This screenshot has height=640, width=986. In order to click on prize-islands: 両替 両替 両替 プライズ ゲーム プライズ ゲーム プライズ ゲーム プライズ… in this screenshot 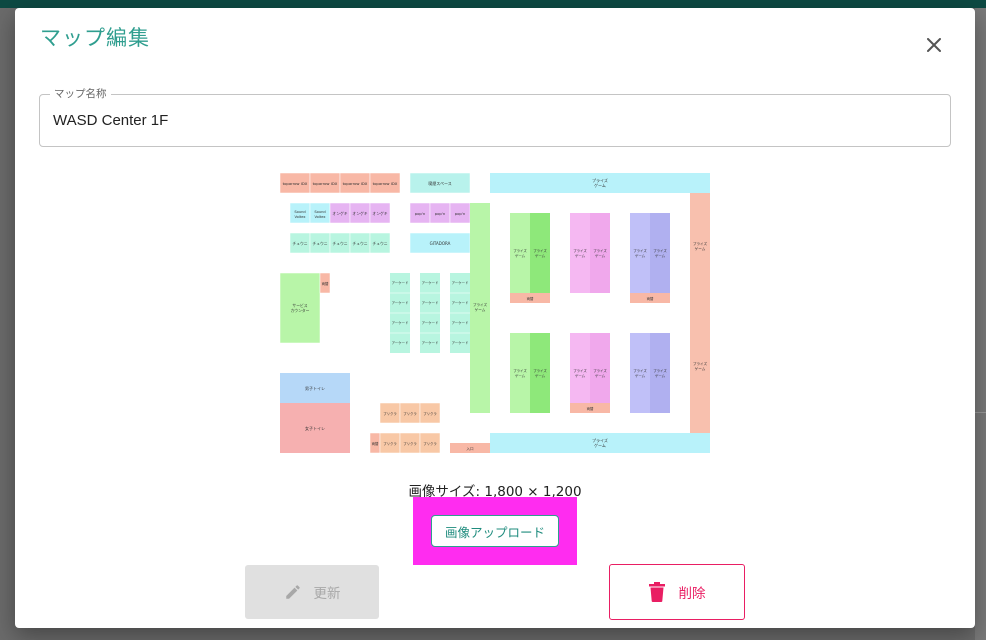, I will do `click(590, 313)`.